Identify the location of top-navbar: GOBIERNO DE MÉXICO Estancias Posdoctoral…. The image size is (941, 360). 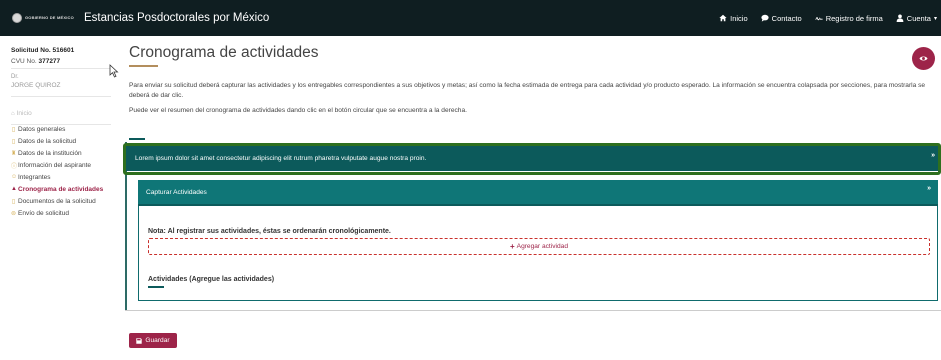
(470, 18).